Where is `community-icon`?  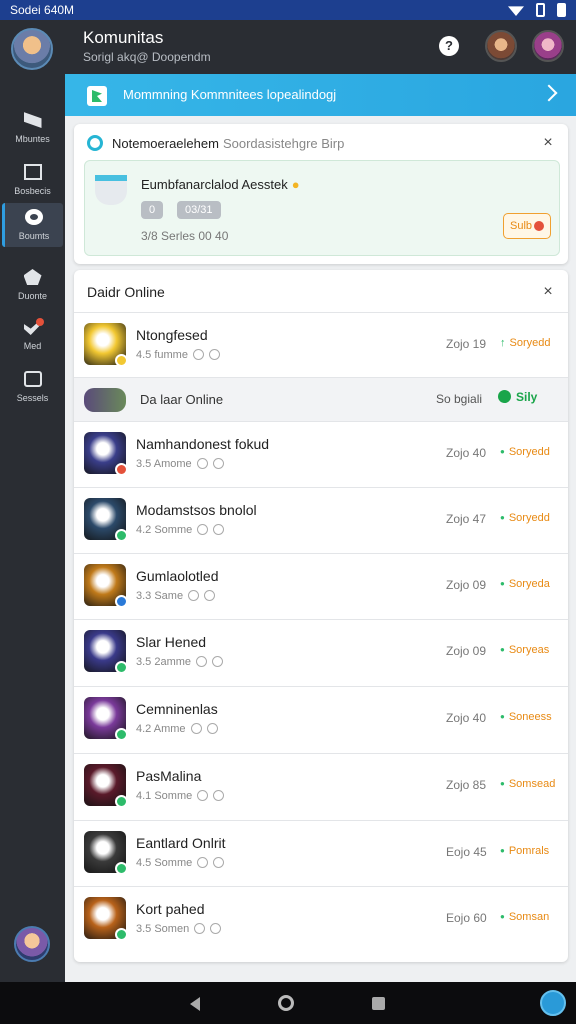 community-icon is located at coordinates (97, 96).